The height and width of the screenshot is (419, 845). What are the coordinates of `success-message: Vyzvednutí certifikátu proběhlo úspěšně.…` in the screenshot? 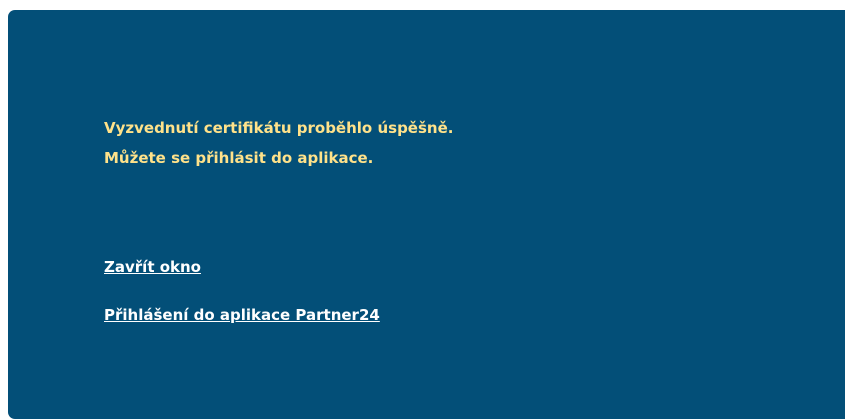 It's located at (278, 143).